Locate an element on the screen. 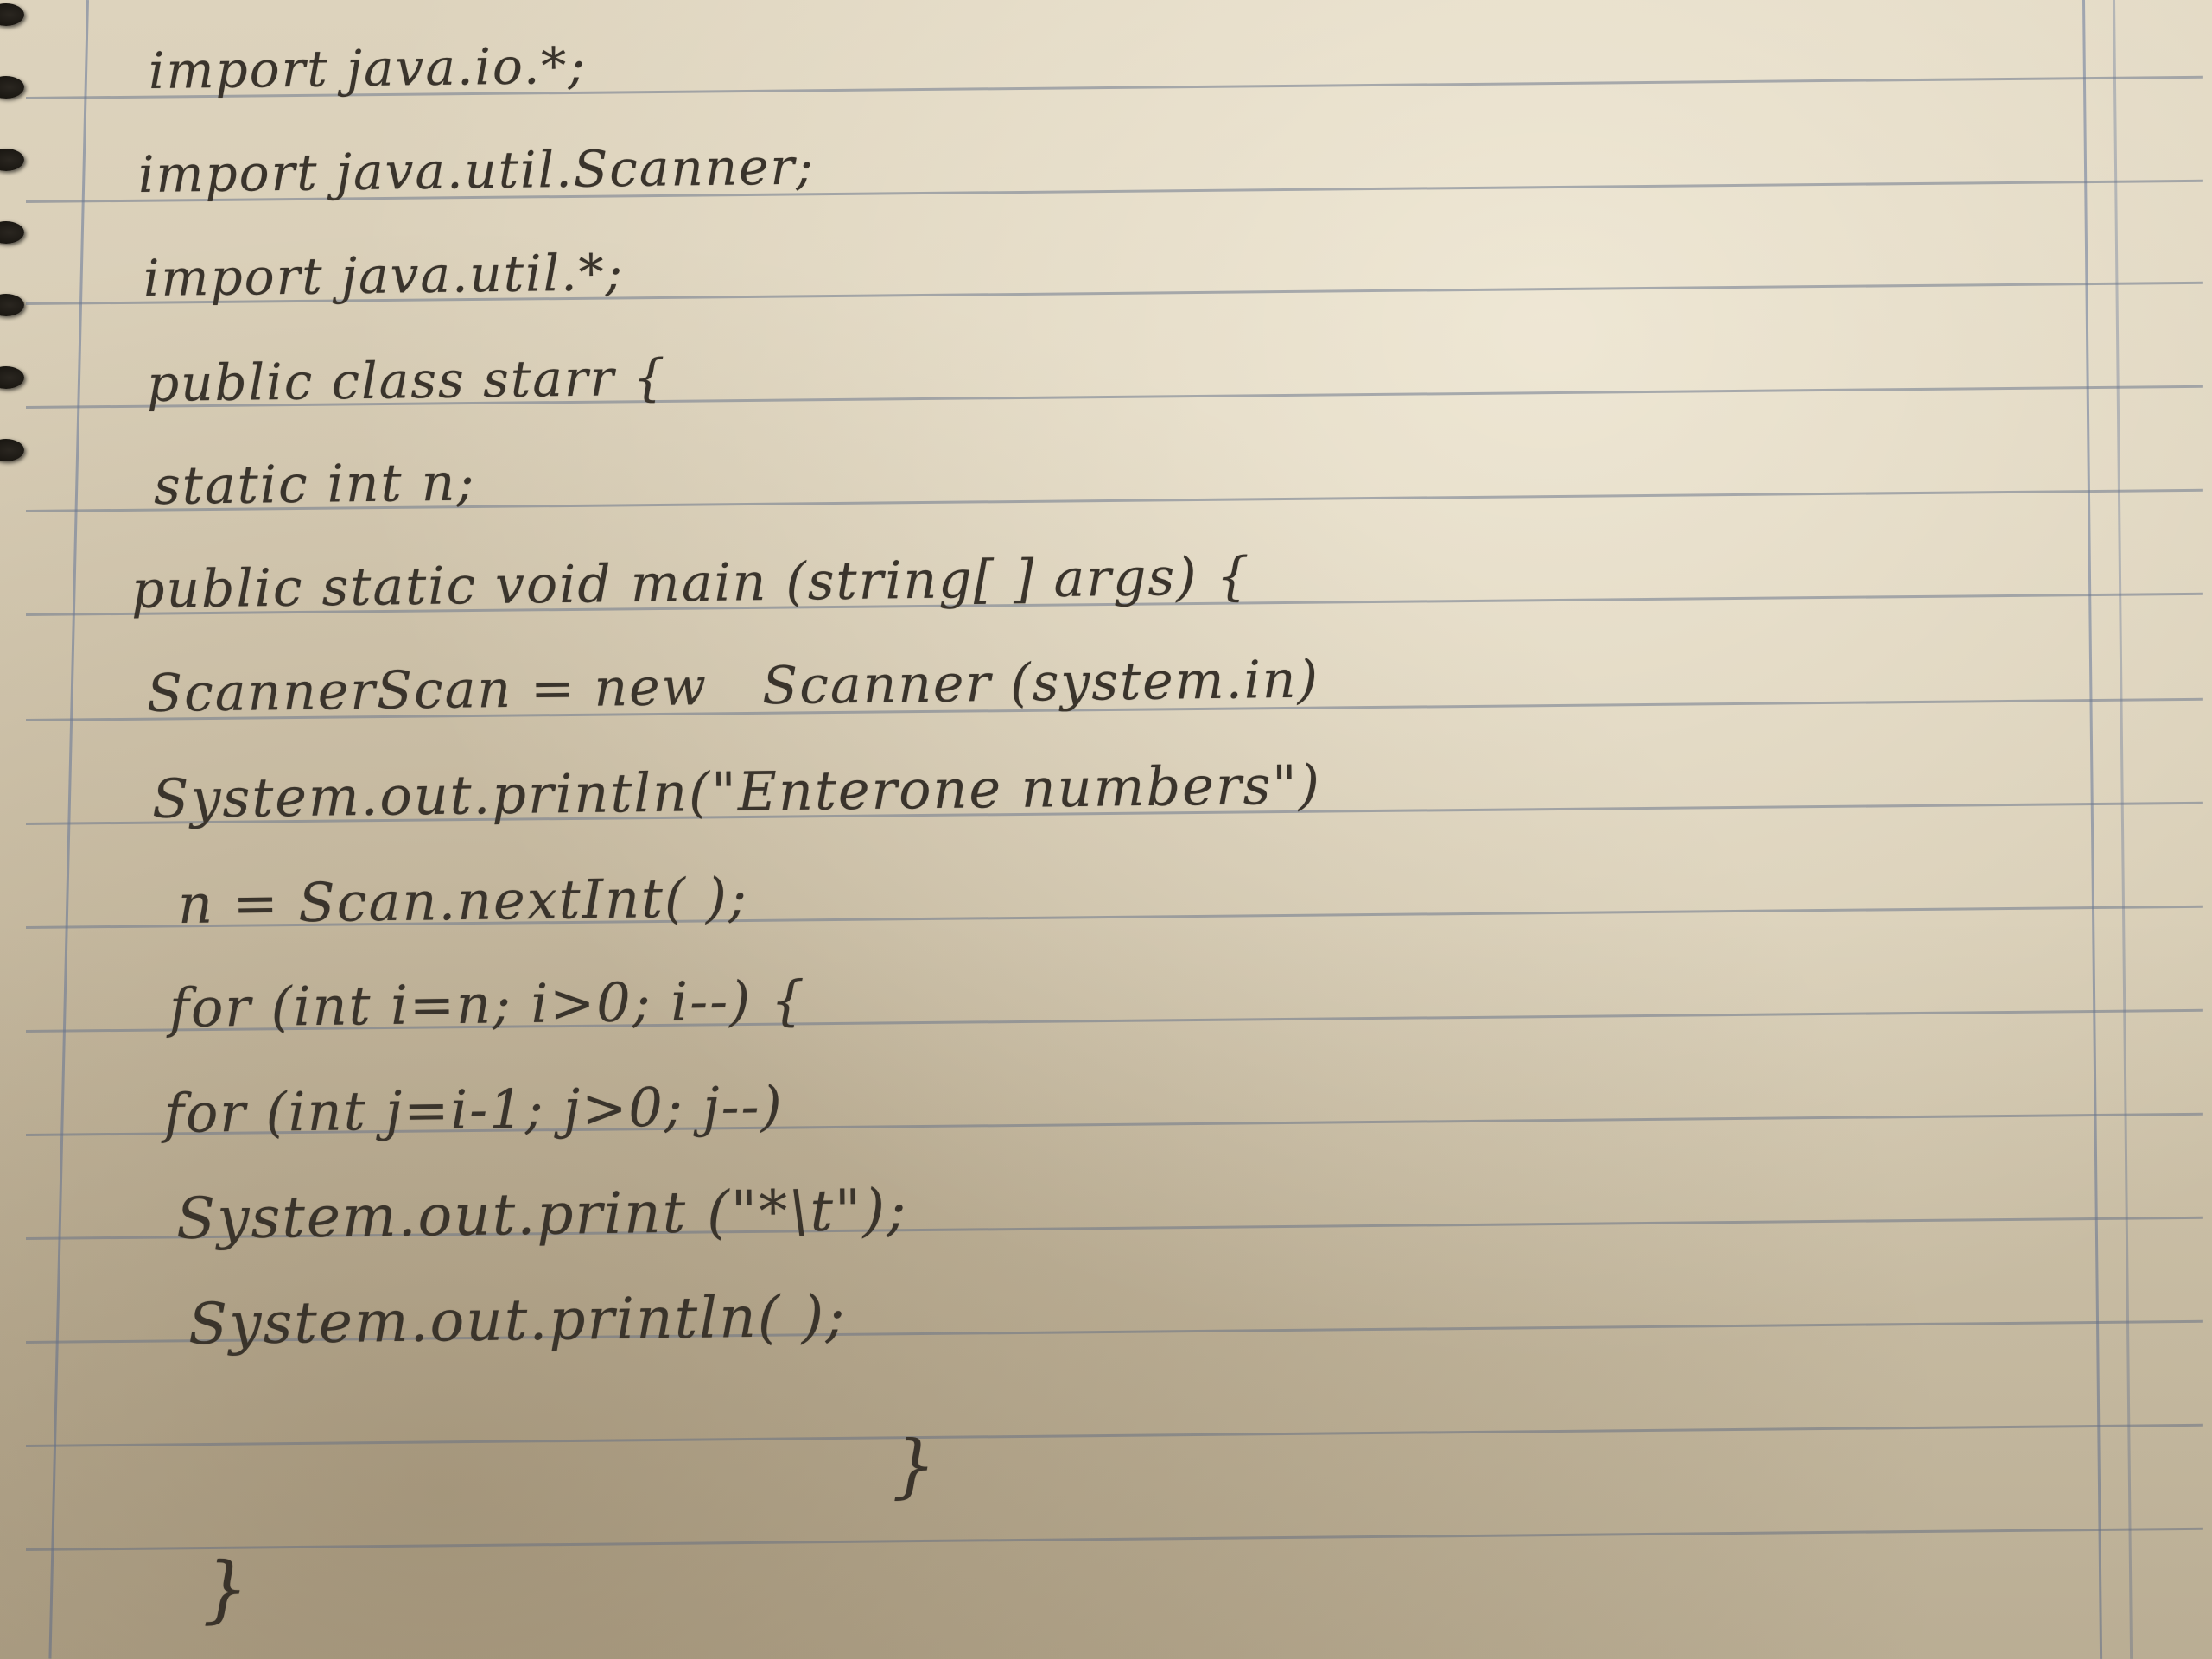  code-line-import-util: import java.util.*; is located at coordinates (384, 275).